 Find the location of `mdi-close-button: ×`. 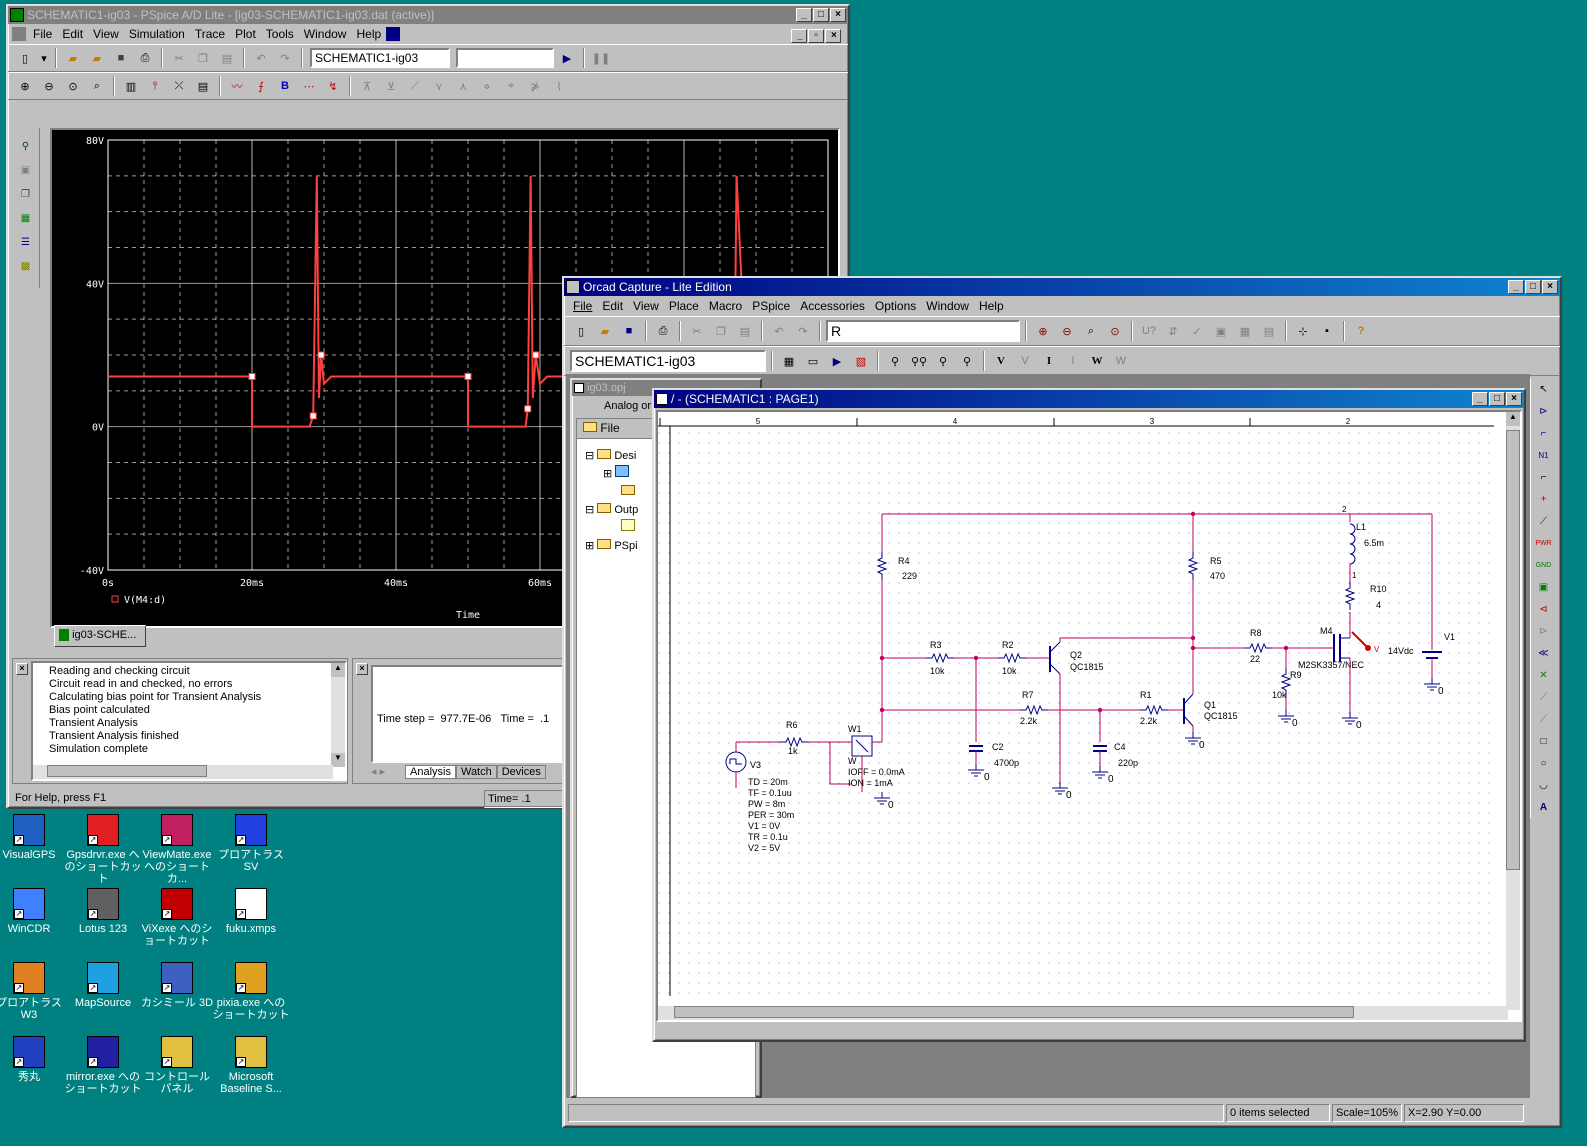

mdi-close-button: × is located at coordinates (833, 36).